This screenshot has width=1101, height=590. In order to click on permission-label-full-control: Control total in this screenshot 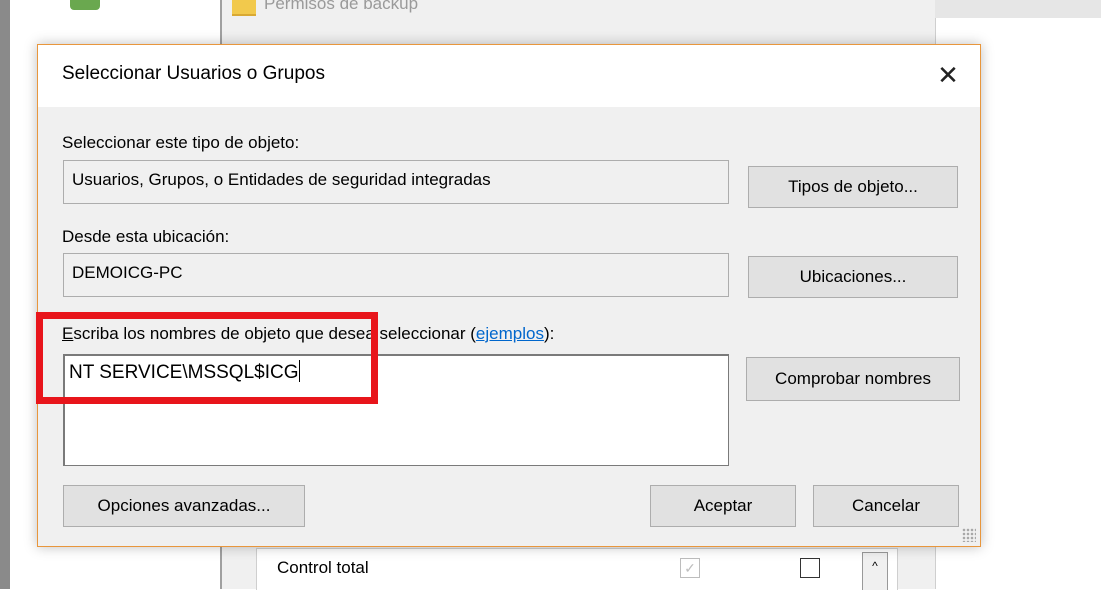, I will do `click(323, 567)`.